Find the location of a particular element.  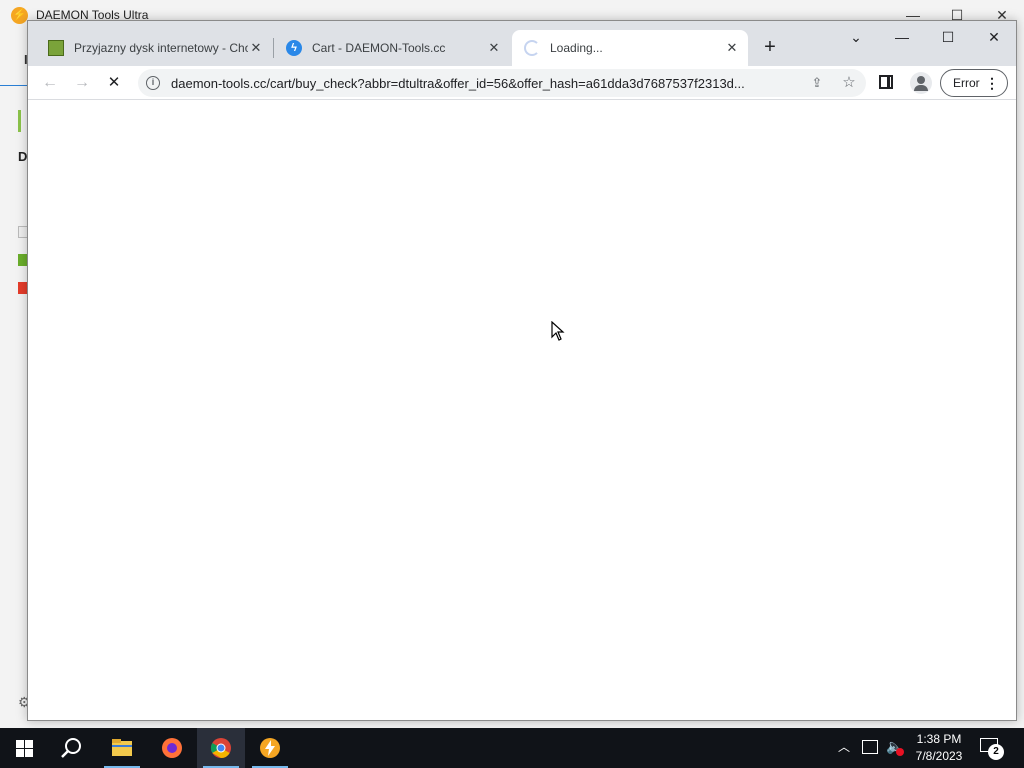

bookmark-star-icon: ☆ is located at coordinates (849, 83).